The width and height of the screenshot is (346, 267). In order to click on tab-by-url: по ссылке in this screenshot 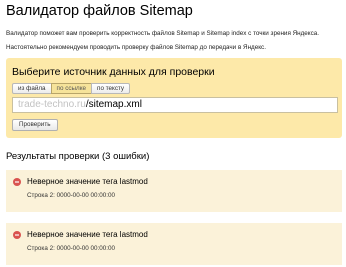, I will do `click(71, 88)`.